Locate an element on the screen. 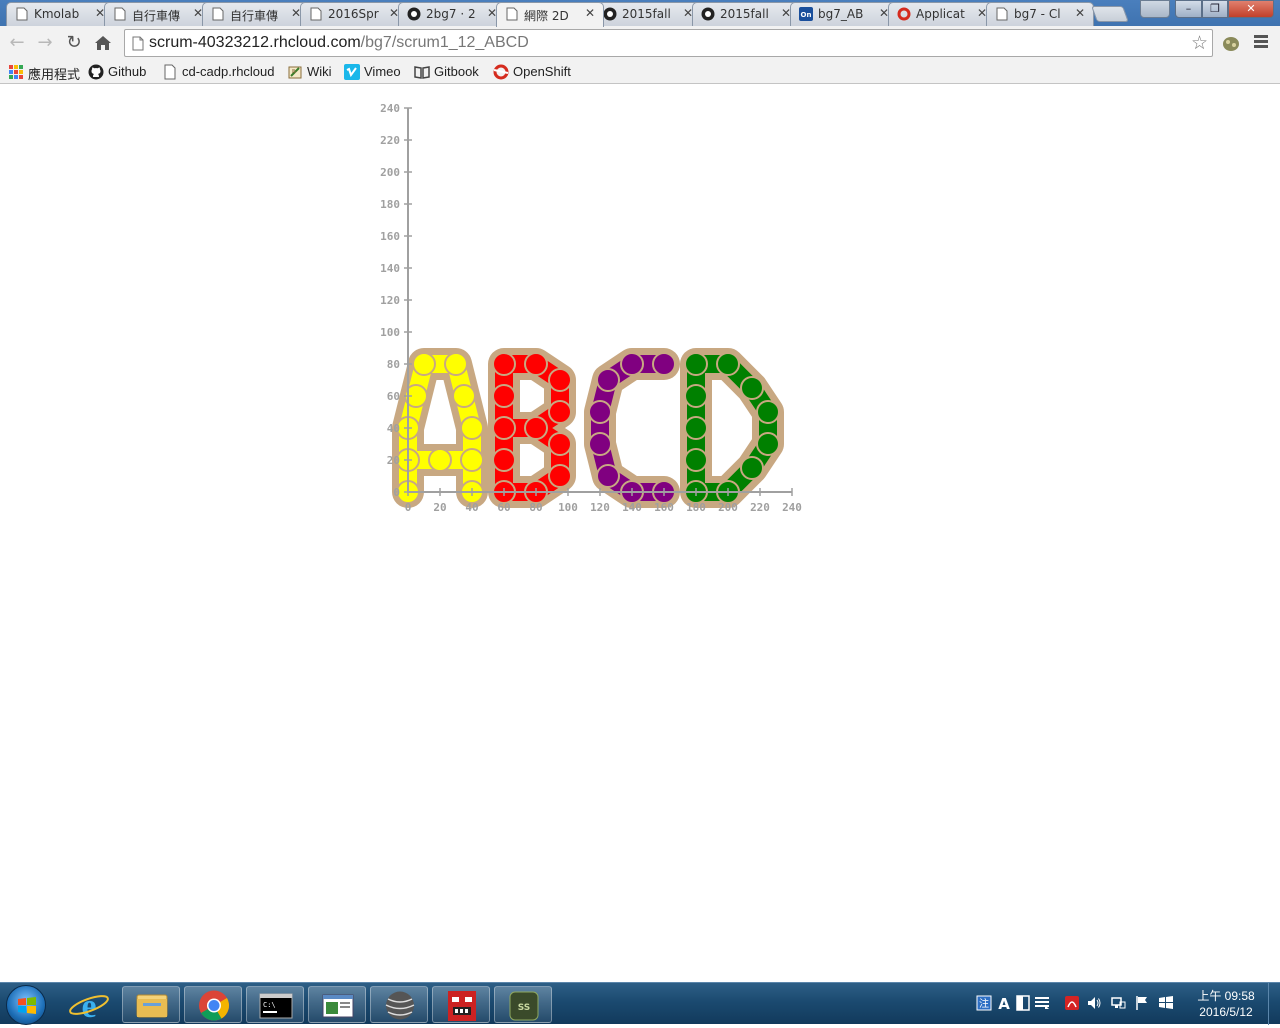 The height and width of the screenshot is (1028, 1280). tab-label: 自行車傳 is located at coordinates (254, 16).